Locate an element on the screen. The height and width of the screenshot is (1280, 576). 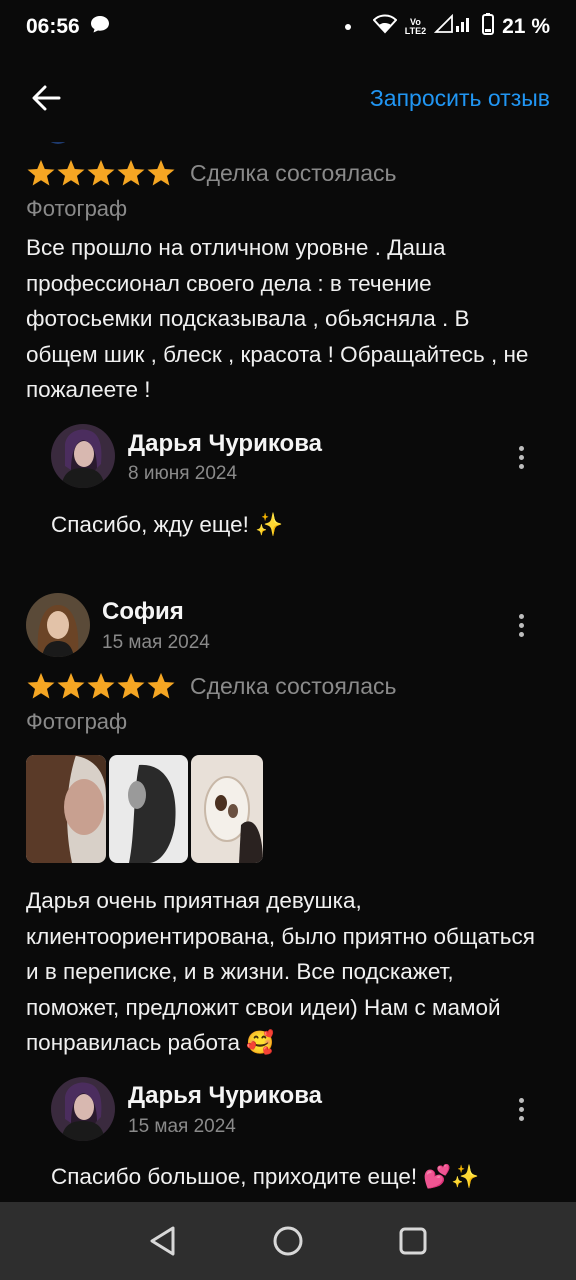
signal-icon is located at coordinates (453, 26).